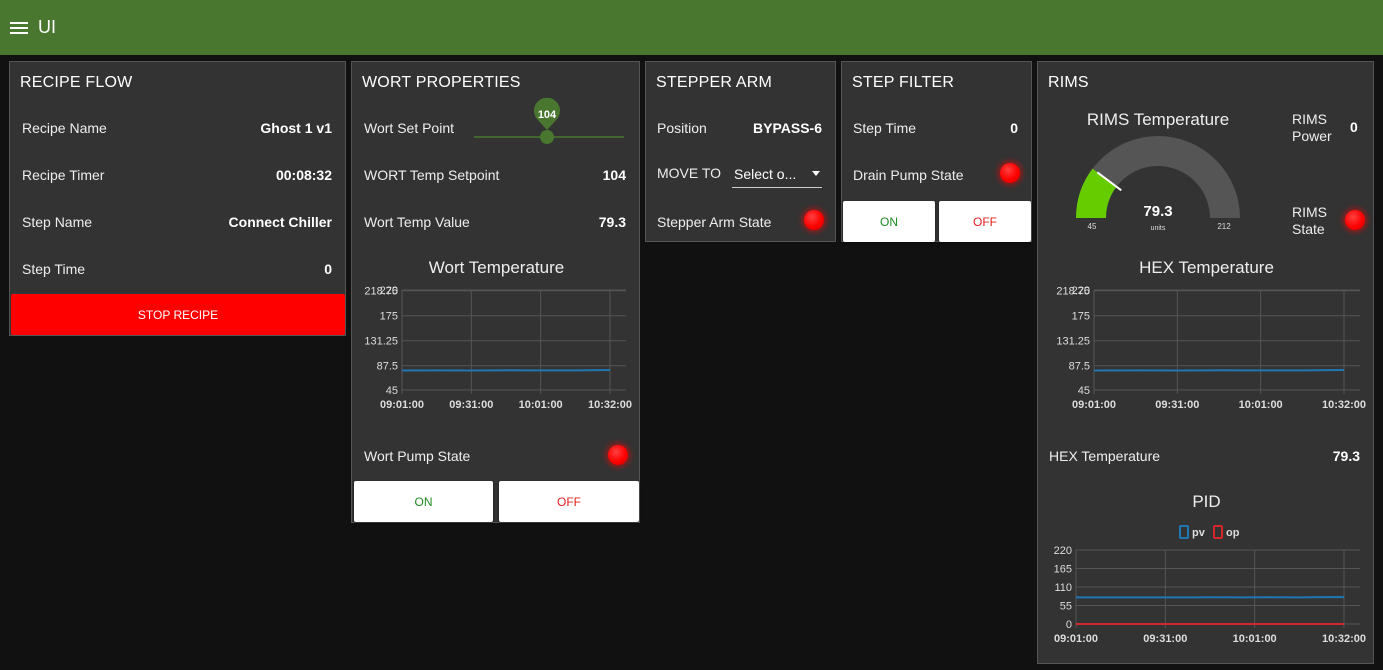 The width and height of the screenshot is (1383, 670). Describe the element at coordinates (1158, 228) in the screenshot. I see `gauge-units: units` at that location.